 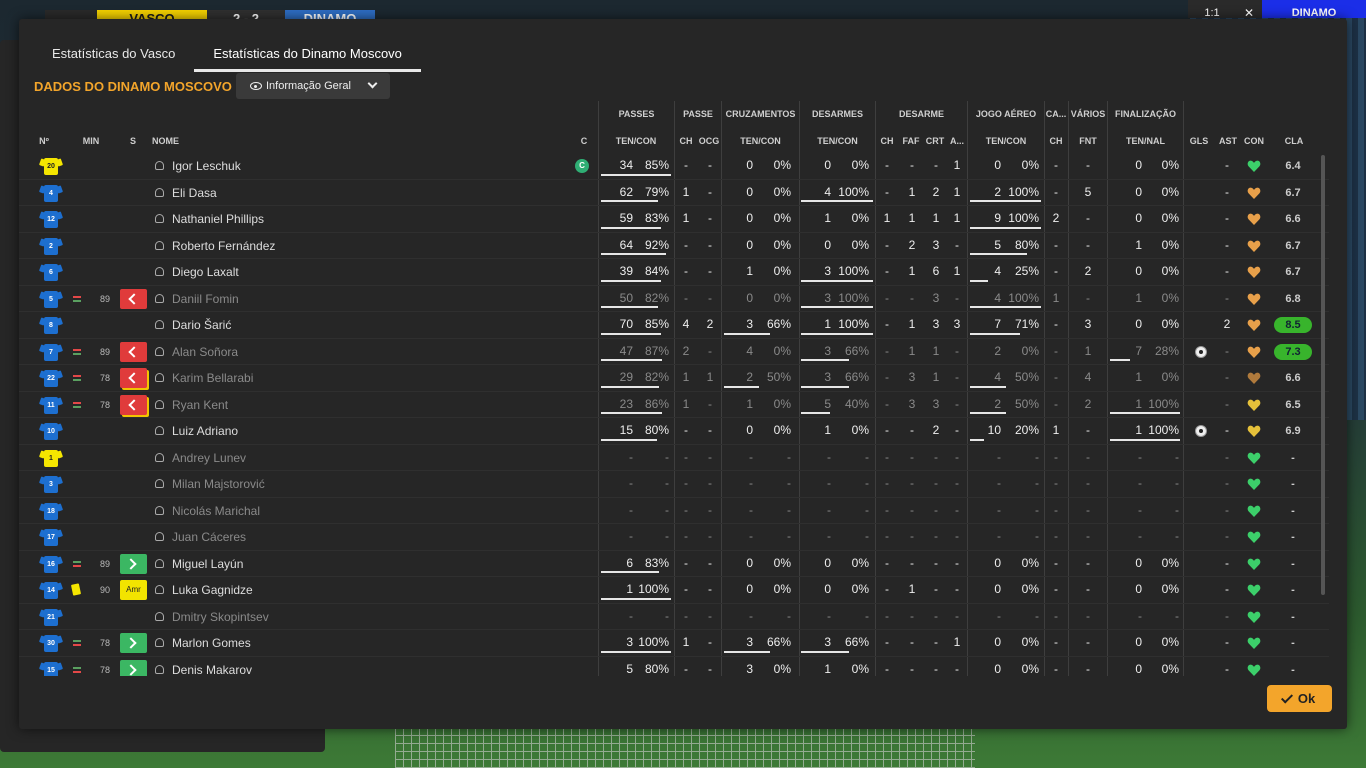 I want to click on header-fin: TEN/NAL, so click(x=1145, y=142).